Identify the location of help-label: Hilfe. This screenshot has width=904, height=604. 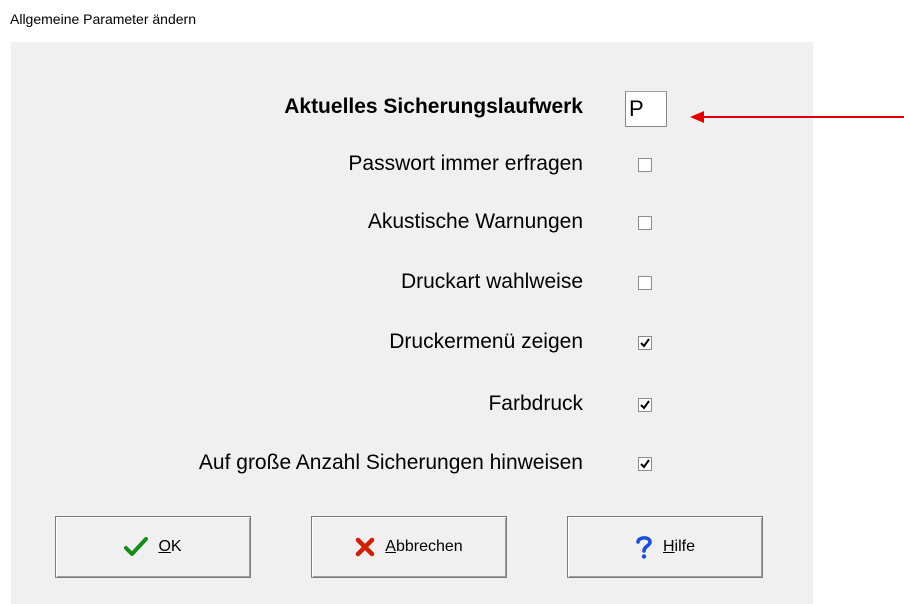
(678, 546).